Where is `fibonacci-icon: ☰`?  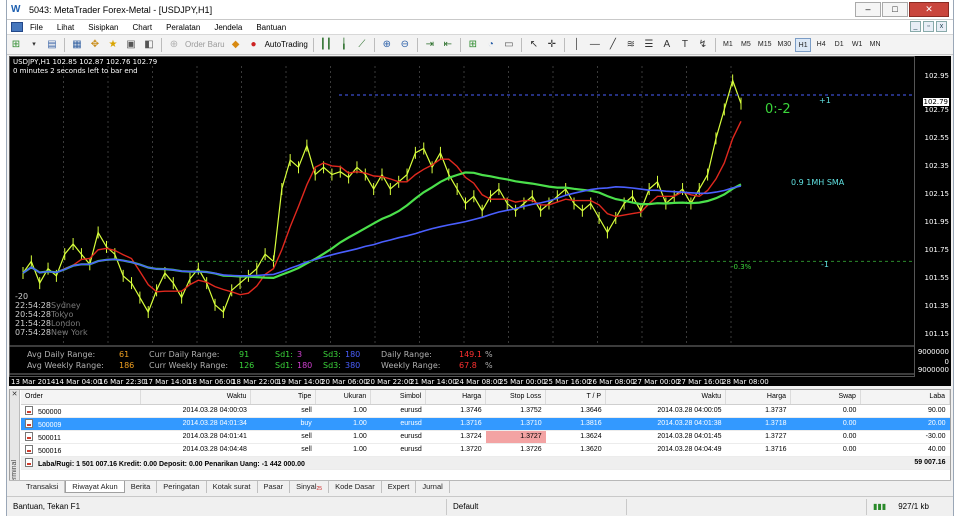
fibonacci-icon: ☰ is located at coordinates (649, 45).